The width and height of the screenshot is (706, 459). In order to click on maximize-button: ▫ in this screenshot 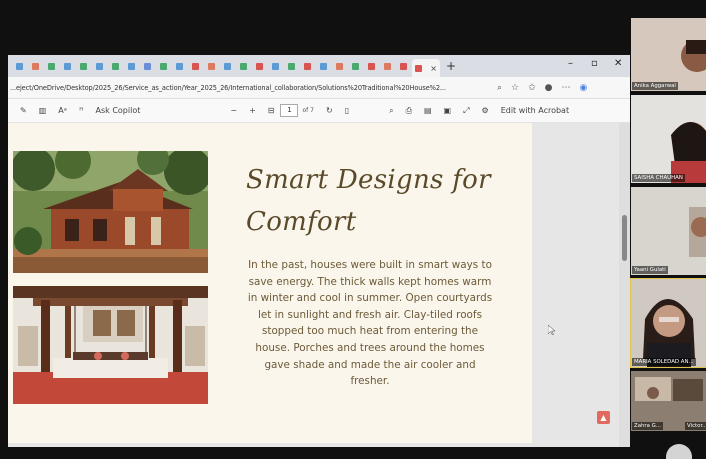, I will do `click(594, 63)`.